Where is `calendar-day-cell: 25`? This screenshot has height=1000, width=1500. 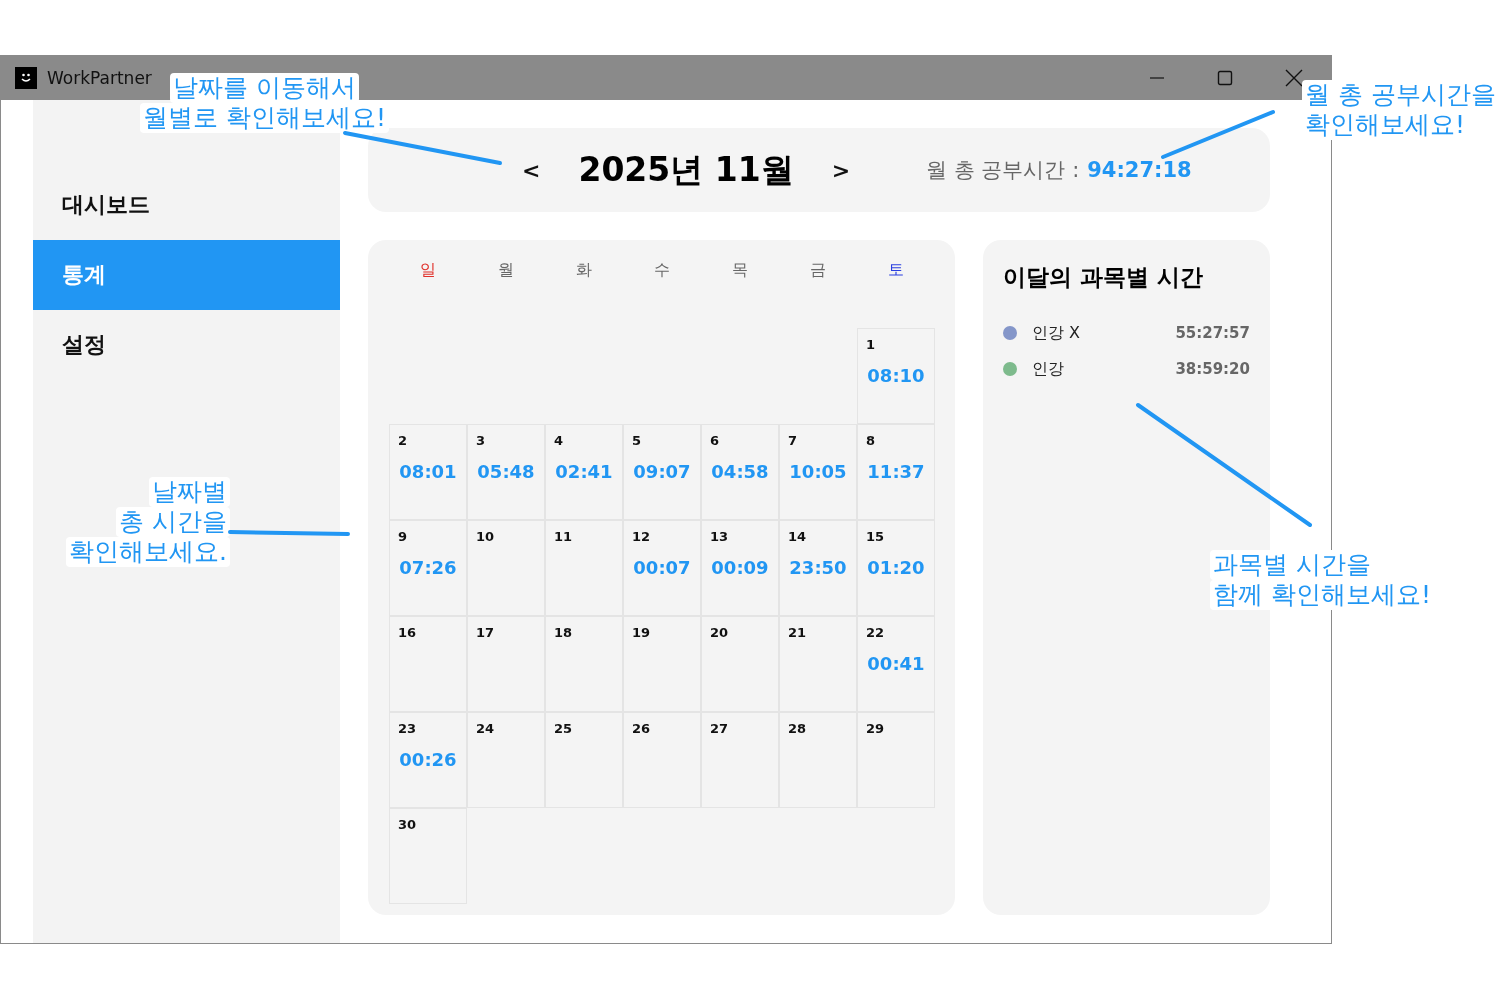 calendar-day-cell: 25 is located at coordinates (584, 760).